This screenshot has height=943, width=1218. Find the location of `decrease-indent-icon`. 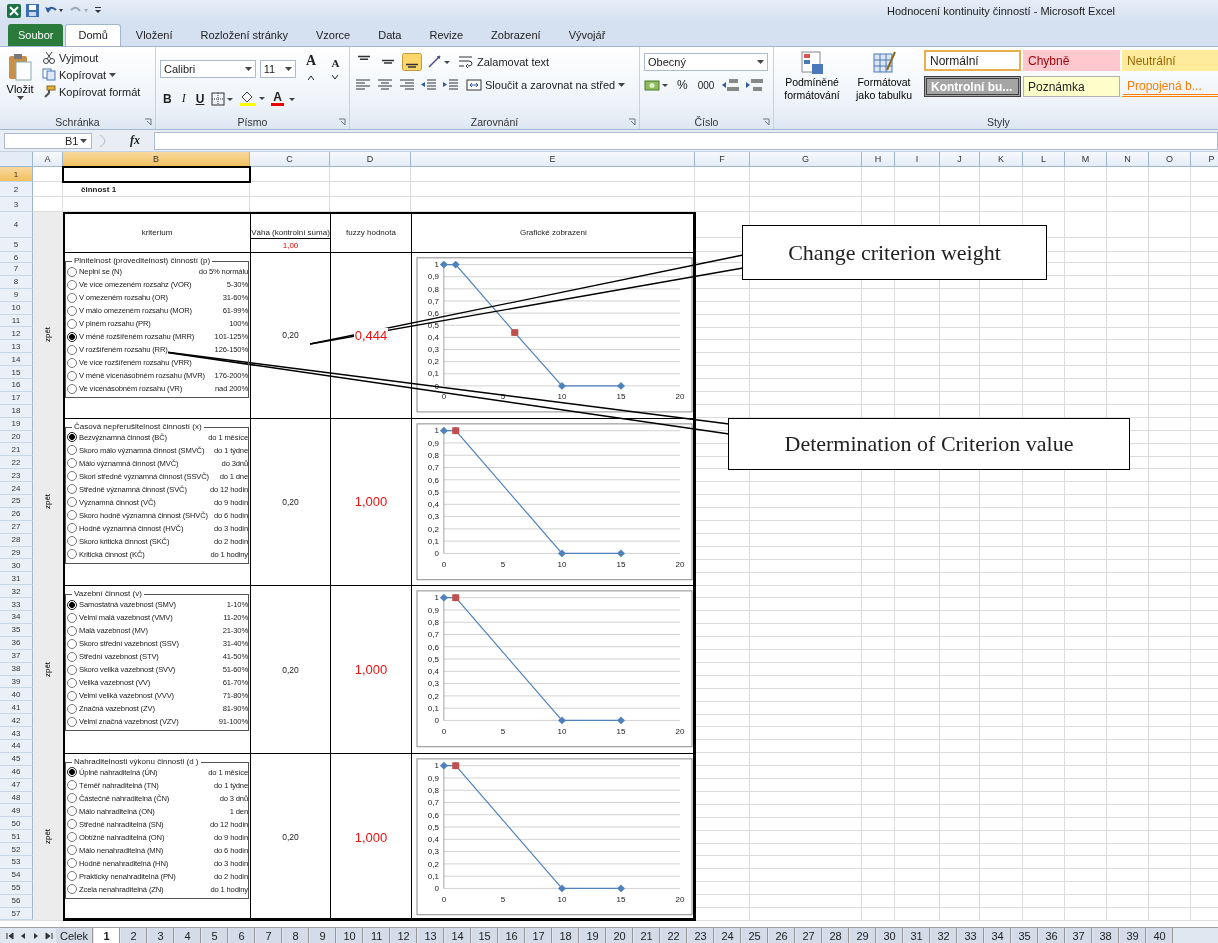

decrease-indent-icon is located at coordinates (429, 85).